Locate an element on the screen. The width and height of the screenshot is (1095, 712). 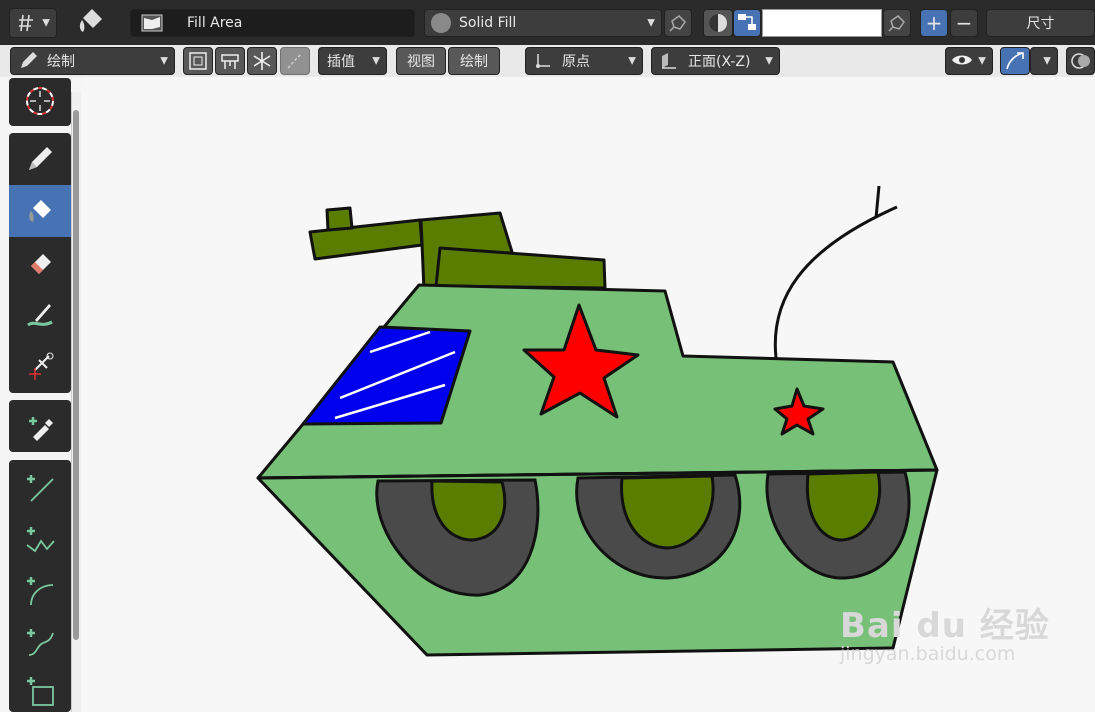
line-icon is located at coordinates (40, 488).